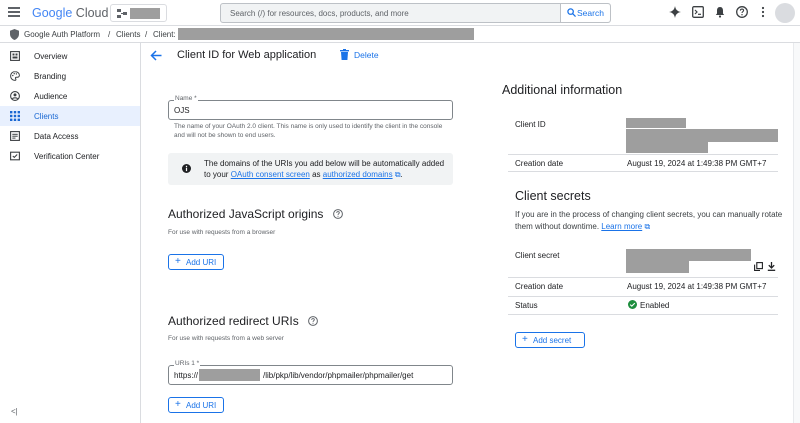 The width and height of the screenshot is (800, 423). What do you see at coordinates (145, 13) in the screenshot?
I see `redacted-project-name` at bounding box center [145, 13].